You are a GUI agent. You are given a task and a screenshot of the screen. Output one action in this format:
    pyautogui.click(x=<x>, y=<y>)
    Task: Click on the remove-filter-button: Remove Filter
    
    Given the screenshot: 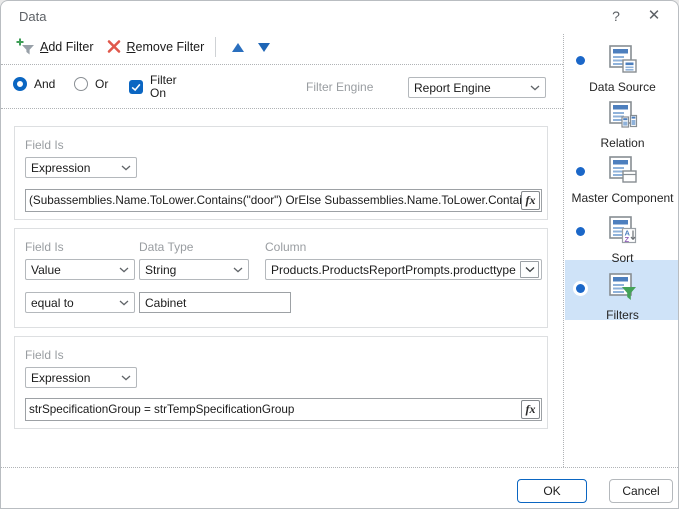 What is the action you would take?
    pyautogui.click(x=155, y=47)
    